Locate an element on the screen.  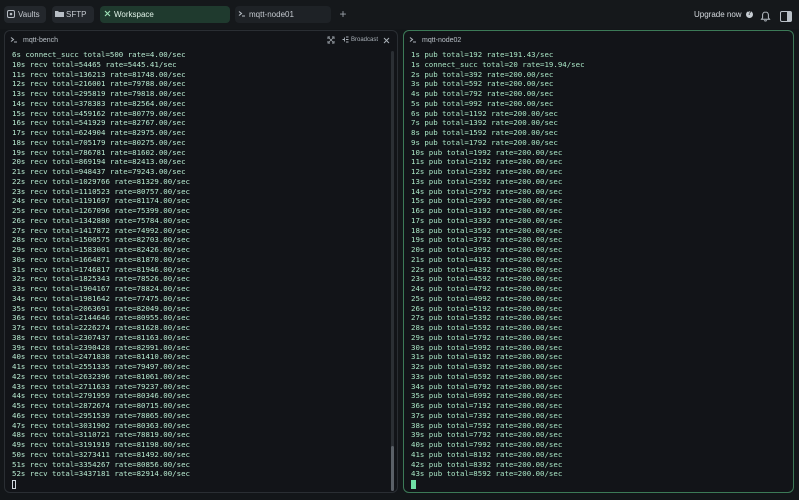
terminal-line: 7s pub total=1392 rate=200.00/sec is located at coordinates (484, 123).